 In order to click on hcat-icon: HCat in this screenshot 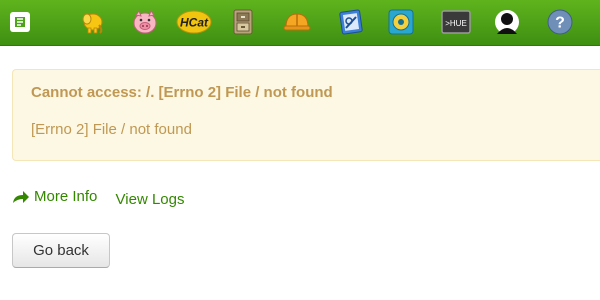, I will do `click(194, 22)`.